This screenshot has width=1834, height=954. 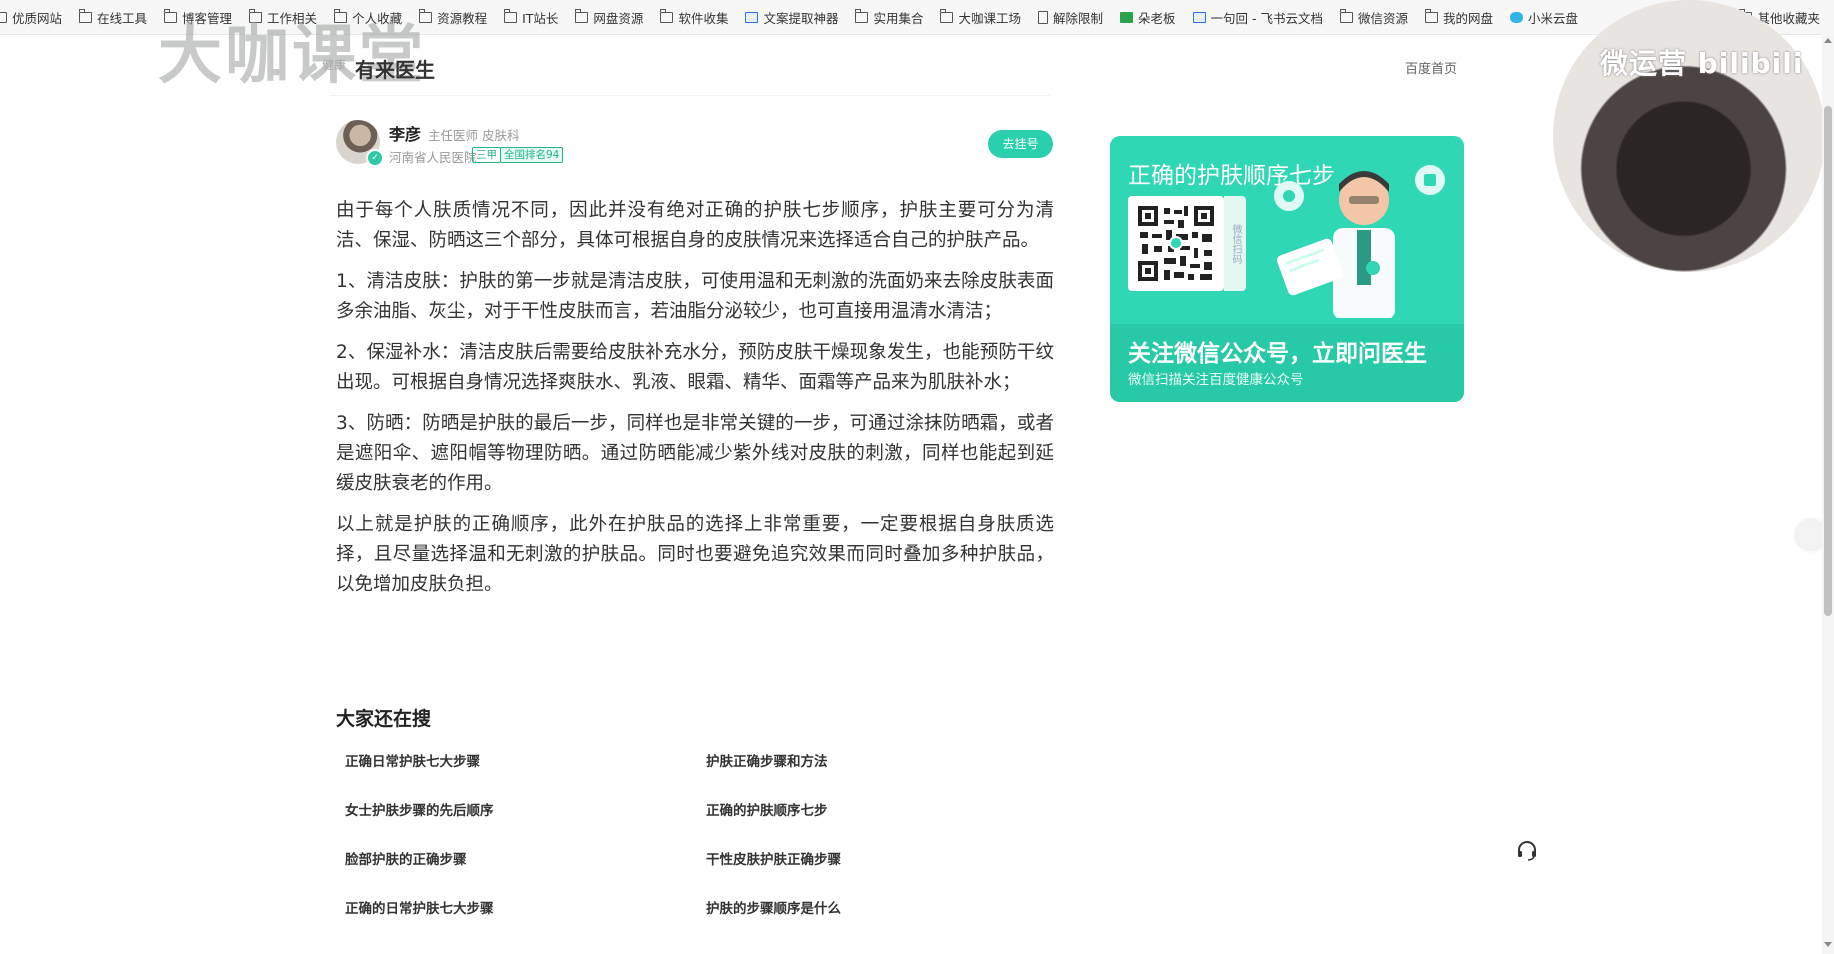 What do you see at coordinates (1359, 241) in the screenshot?
I see `doctor-illustration` at bounding box center [1359, 241].